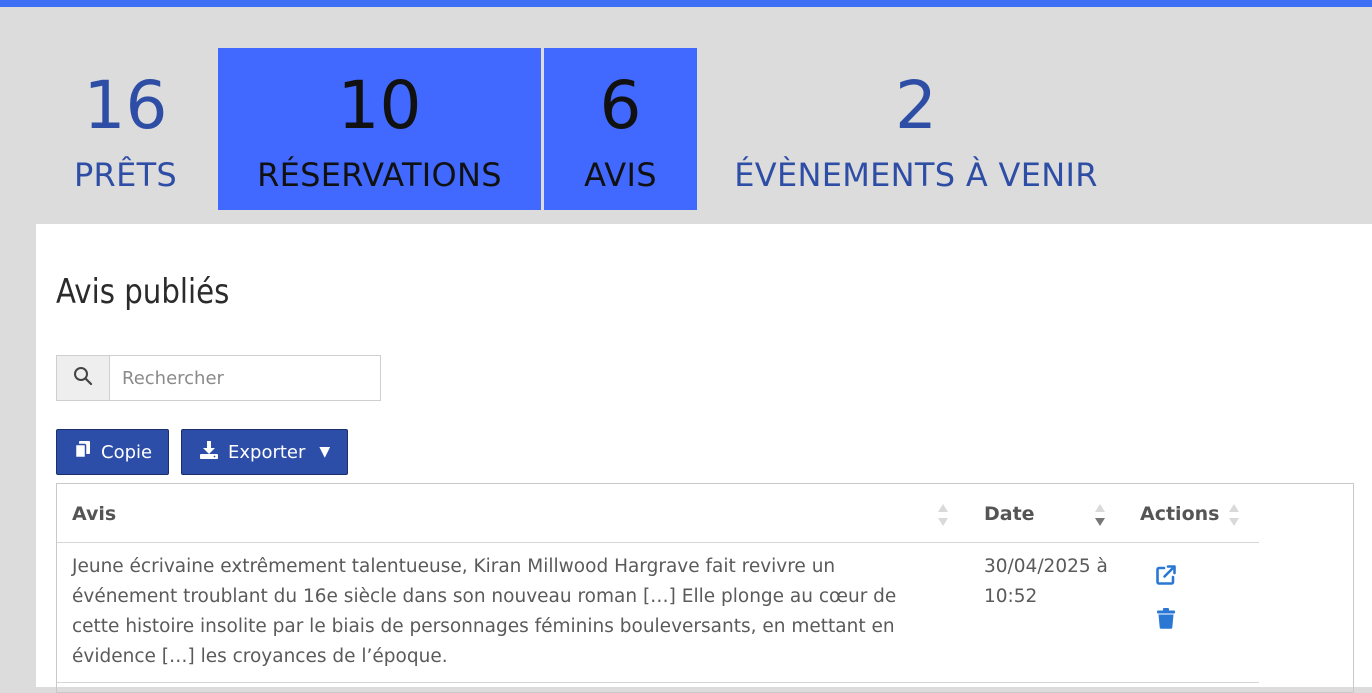  What do you see at coordinates (379, 105) in the screenshot?
I see `stat-value: 10` at bounding box center [379, 105].